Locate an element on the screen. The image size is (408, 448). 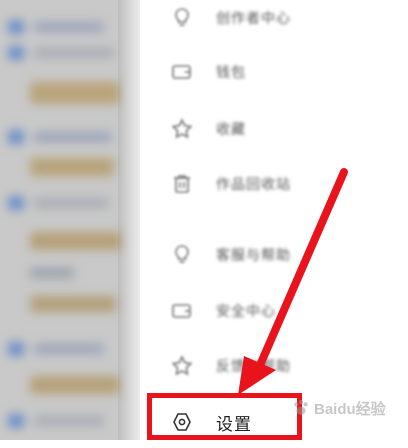
menu-item-security-center: 安全中心 is located at coordinates (274, 311).